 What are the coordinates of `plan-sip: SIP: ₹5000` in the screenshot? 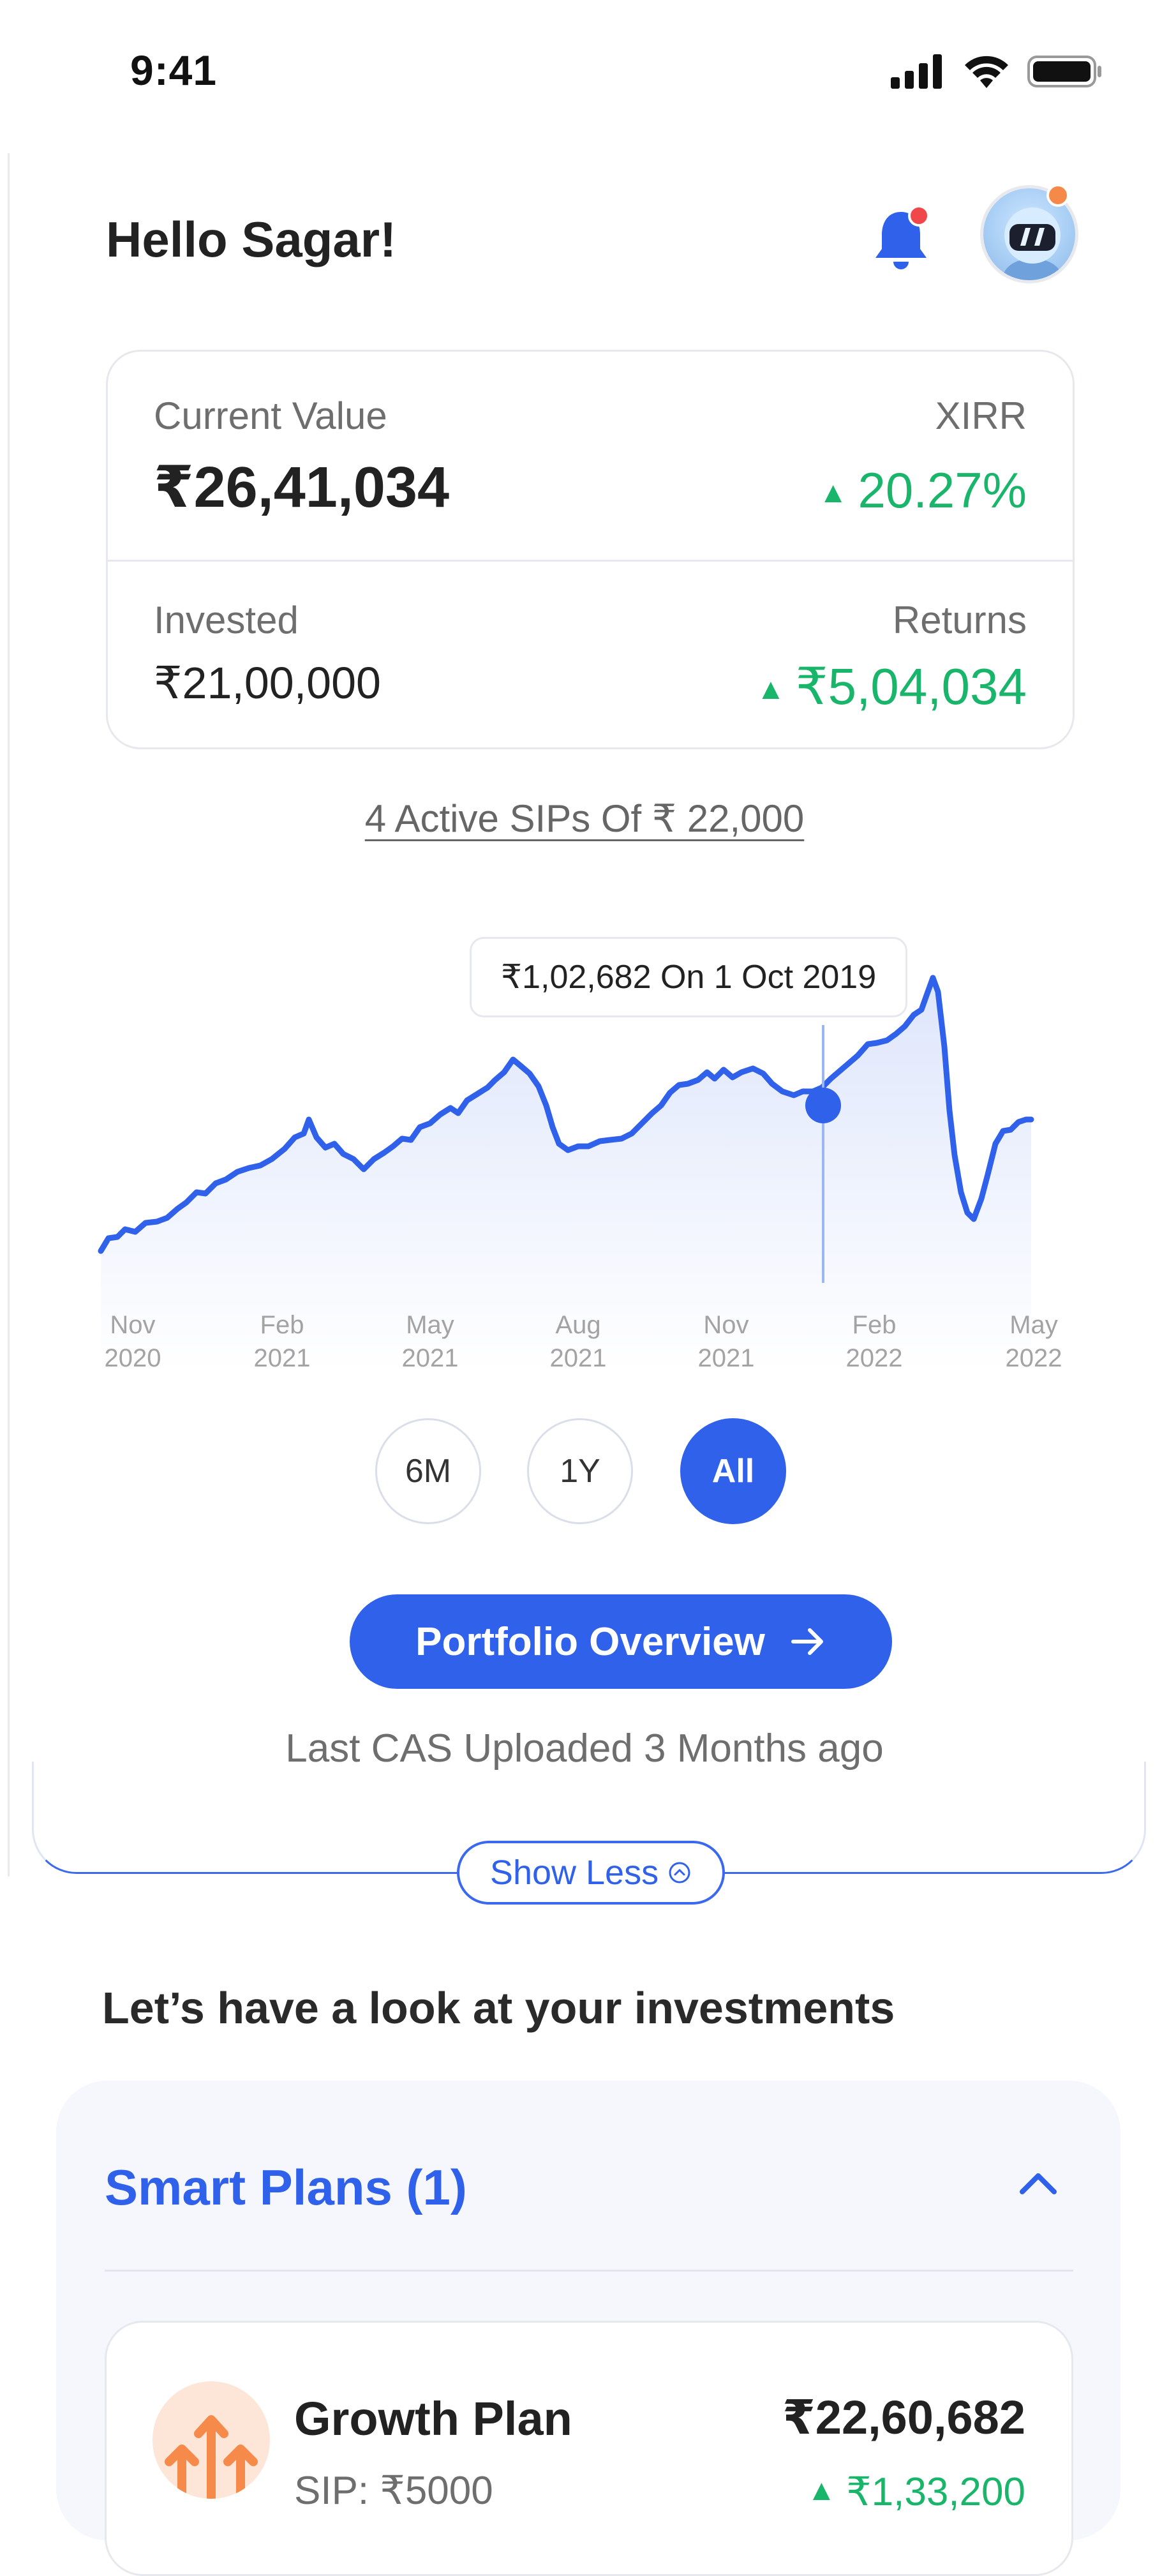 It's located at (393, 2491).